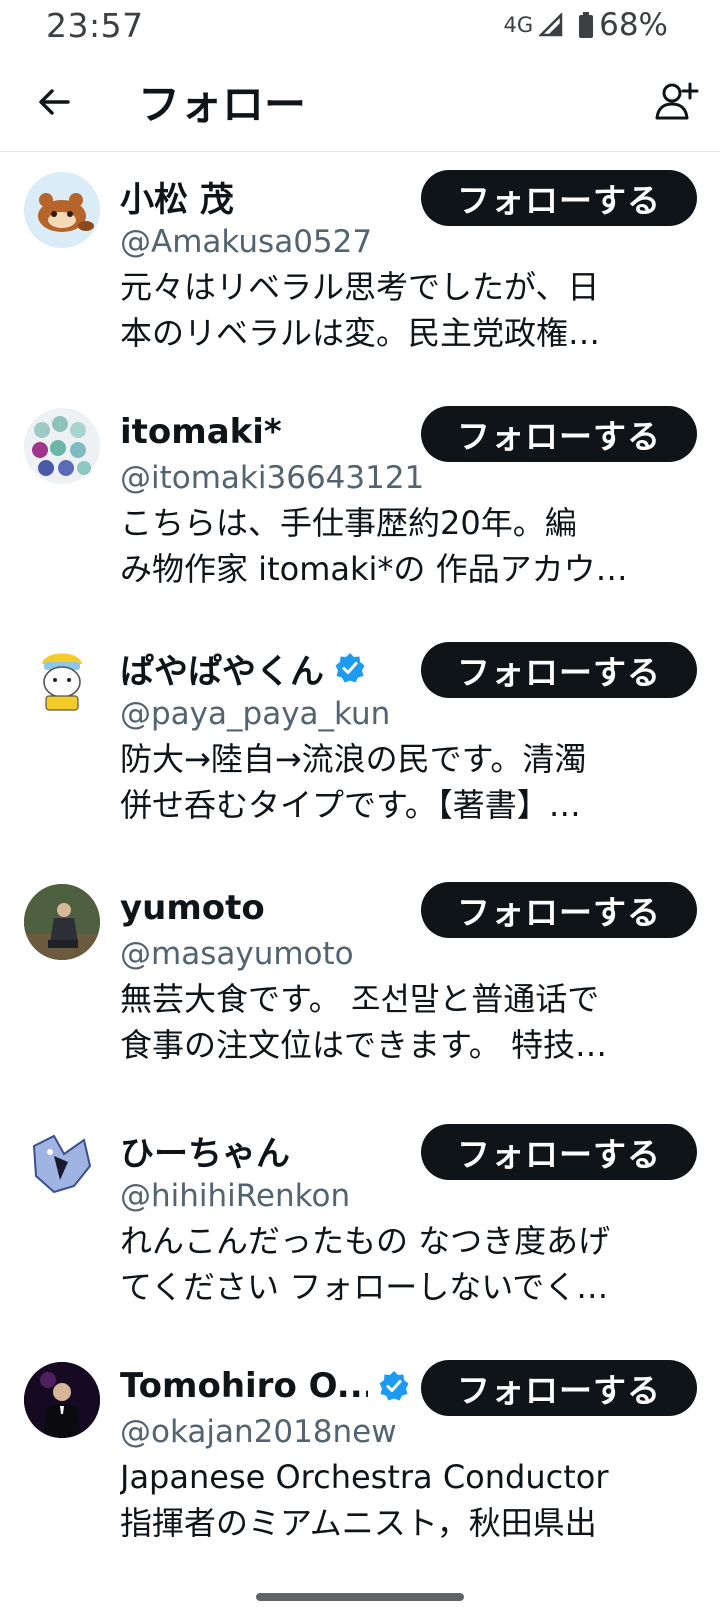 The width and height of the screenshot is (720, 1612). What do you see at coordinates (364, 1477) in the screenshot?
I see `user-bio-line: Japanese Orchestra Conductor` at bounding box center [364, 1477].